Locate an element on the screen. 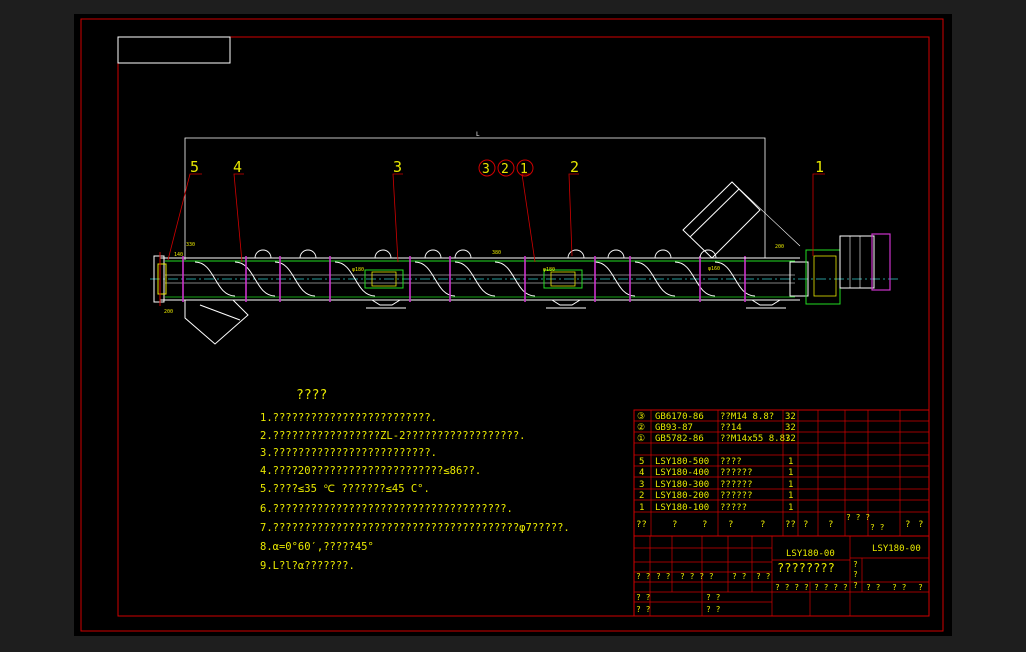  title-row-a-3: ? ? is located at coordinates (739, 576).